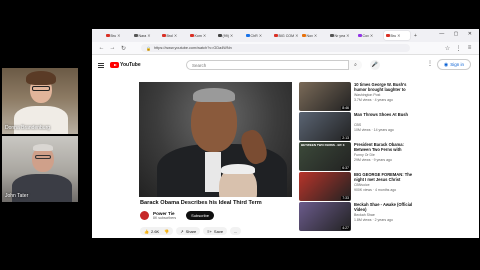  I want to click on video-thumbnail: BETWEEN TWO FERNS · EP. 3 6:37, so click(325, 156).